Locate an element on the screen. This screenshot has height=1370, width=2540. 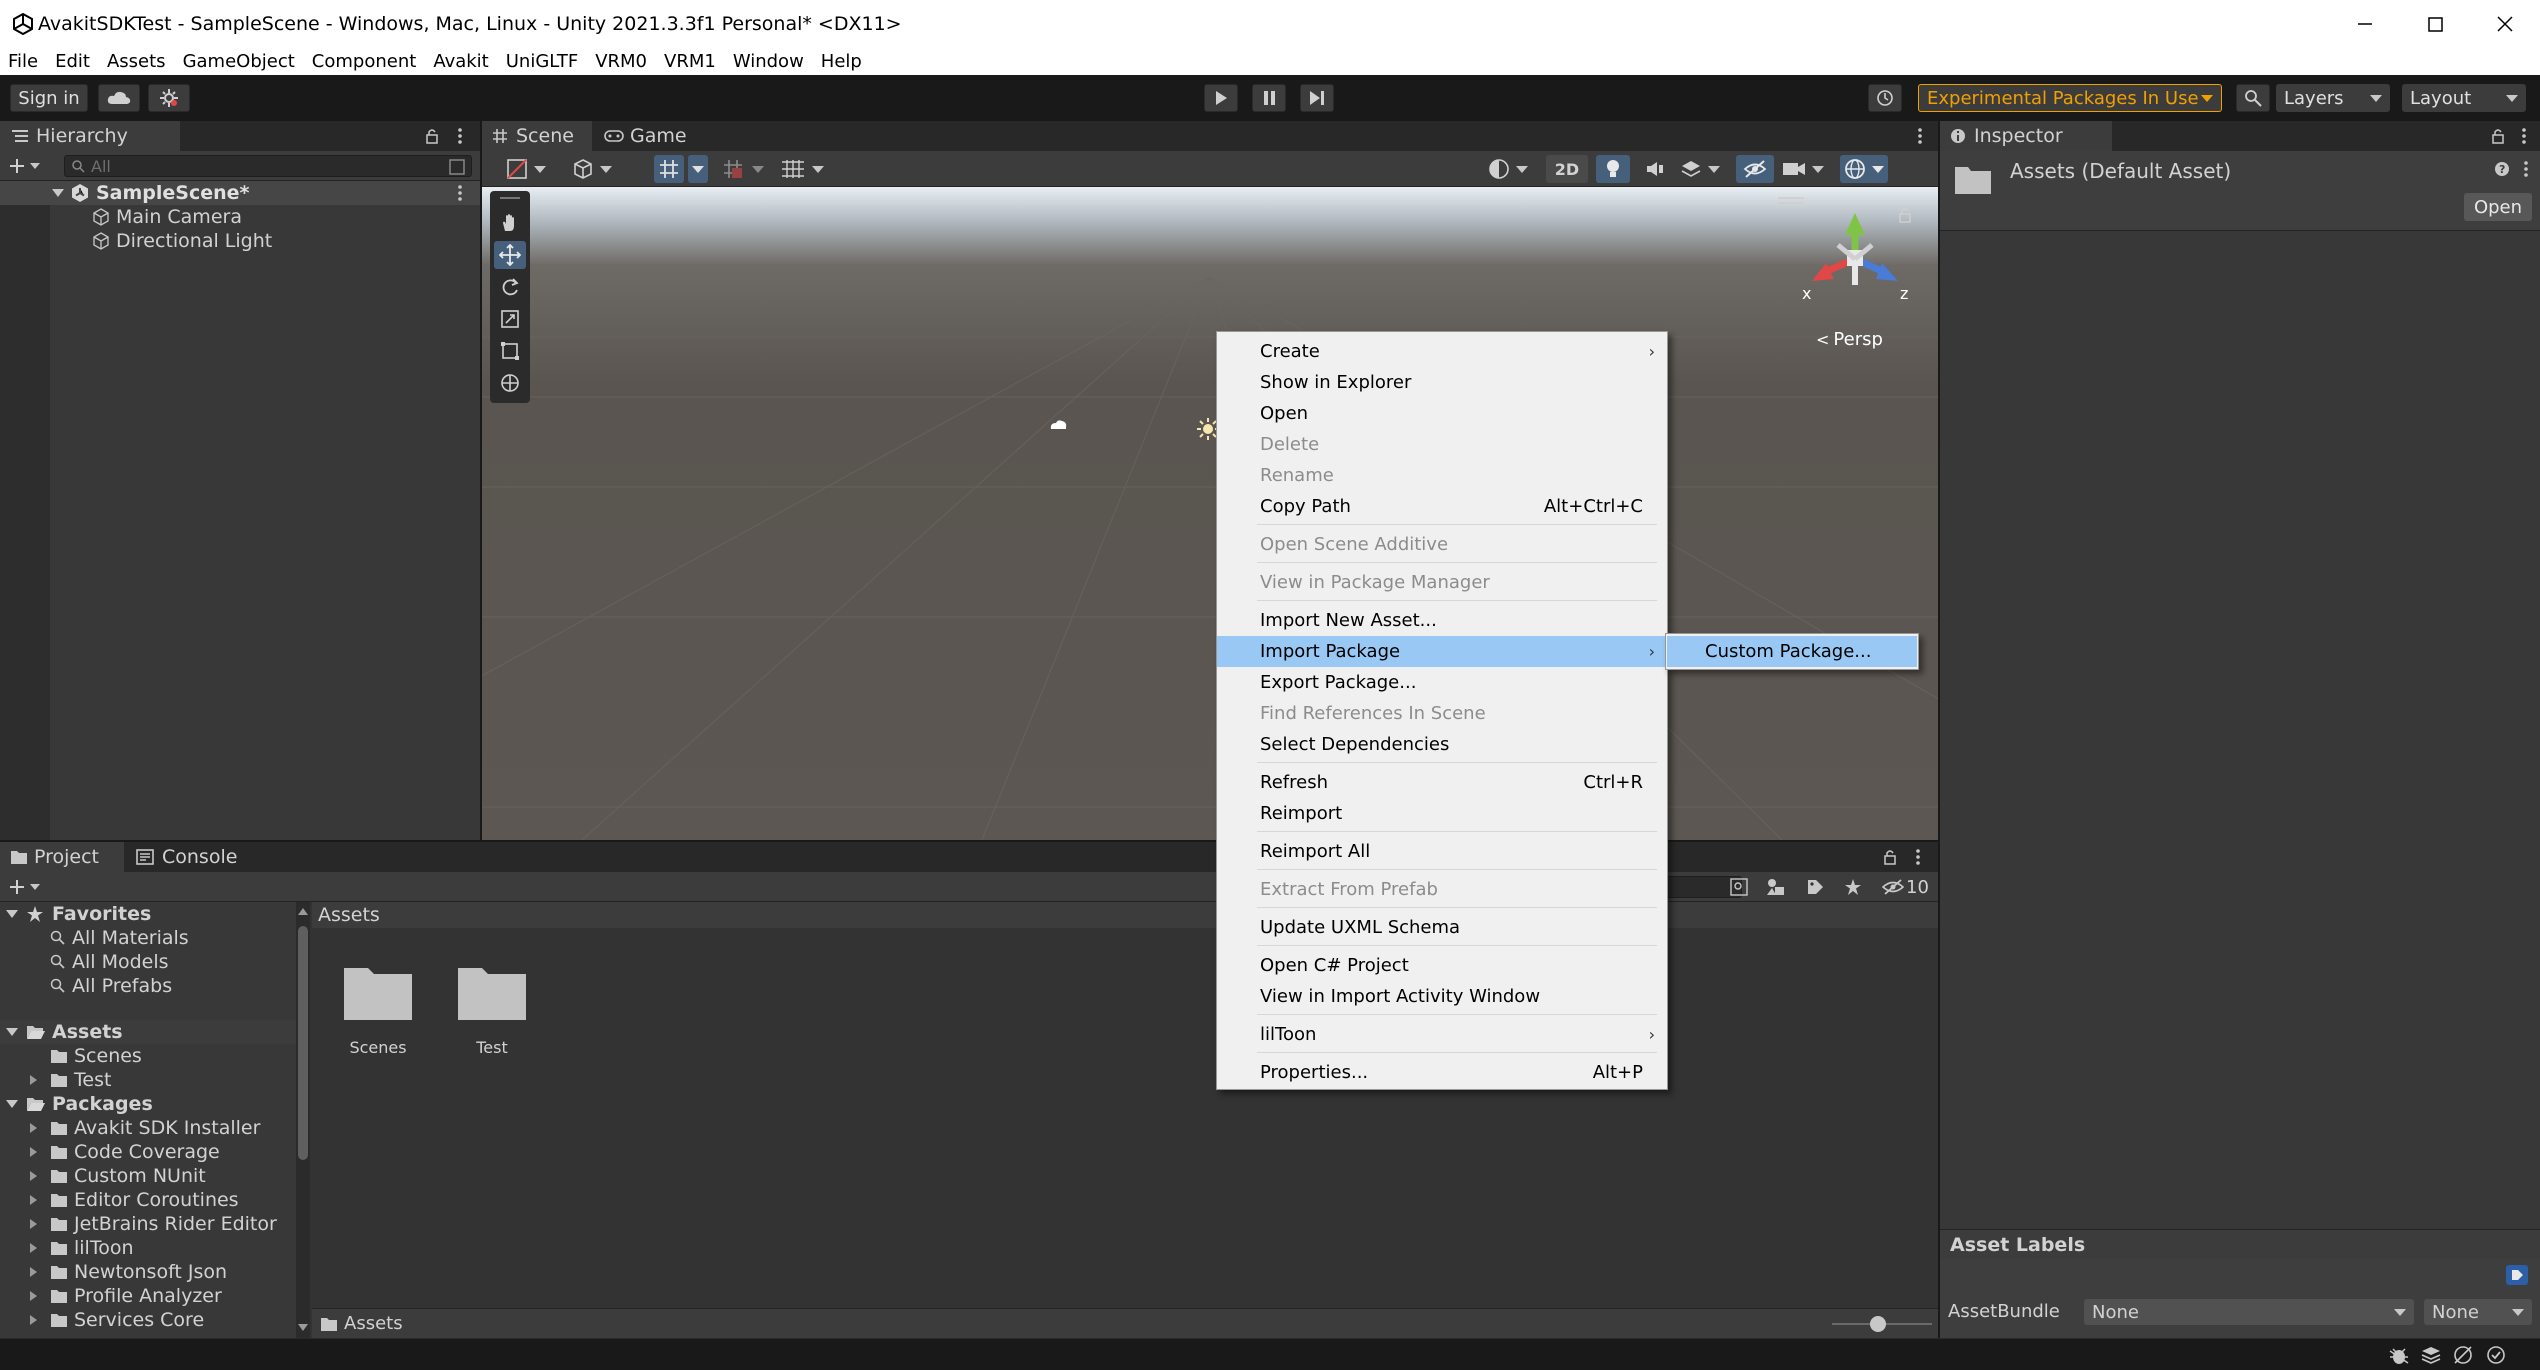
menu-vrm1: VRM1 is located at coordinates (690, 61).